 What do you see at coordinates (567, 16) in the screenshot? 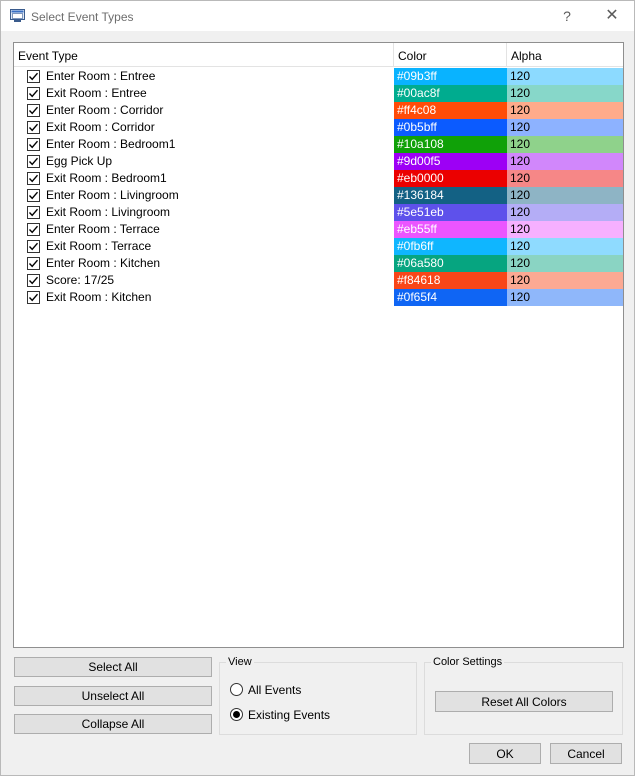
I see `help-button: ?` at bounding box center [567, 16].